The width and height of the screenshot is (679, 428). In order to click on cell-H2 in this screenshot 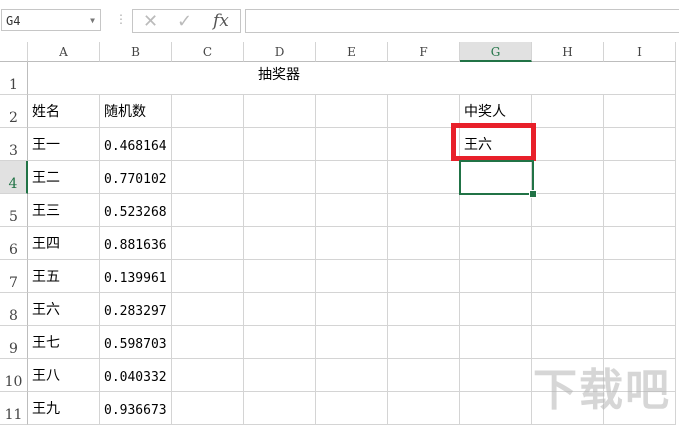, I will do `click(568, 111)`.